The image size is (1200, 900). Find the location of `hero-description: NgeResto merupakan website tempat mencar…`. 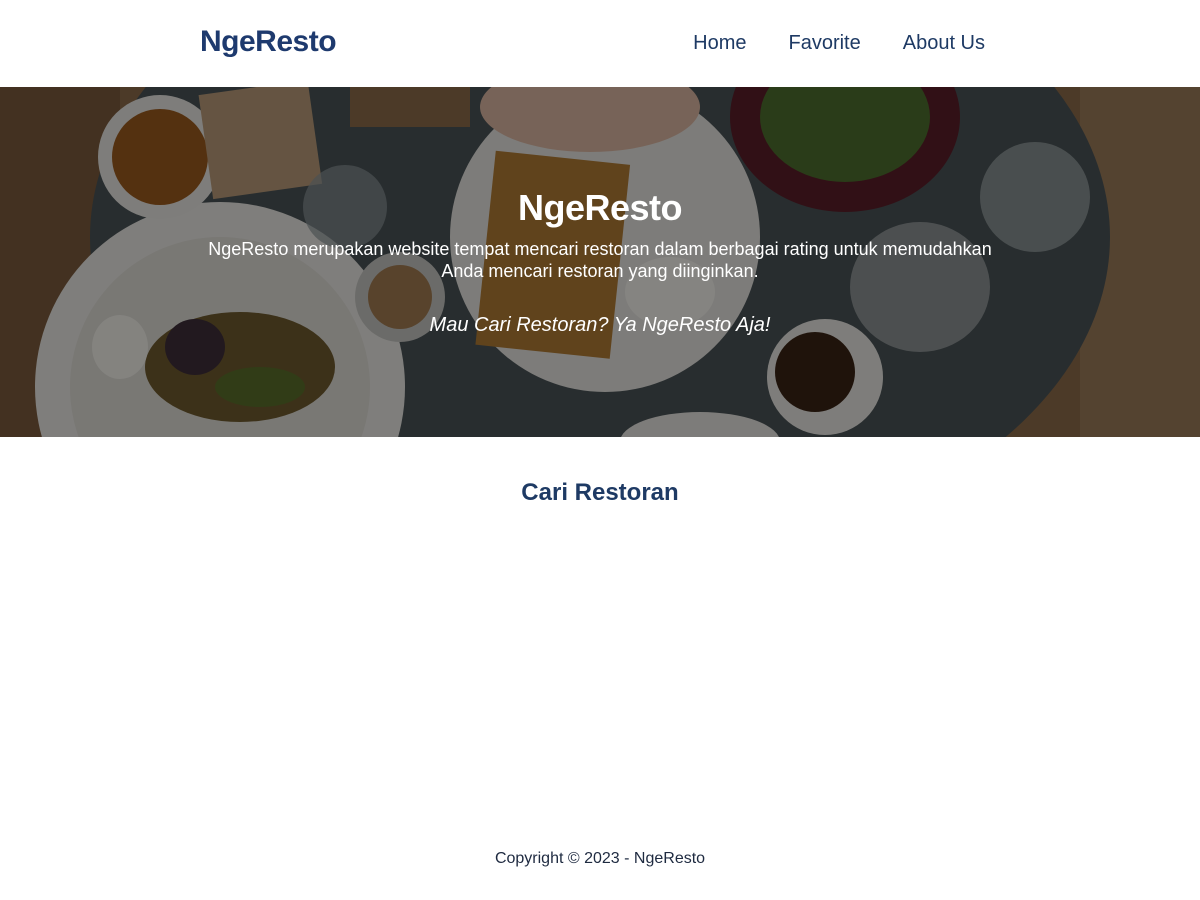

hero-description: NgeResto merupakan website tempat mencar… is located at coordinates (600, 260).